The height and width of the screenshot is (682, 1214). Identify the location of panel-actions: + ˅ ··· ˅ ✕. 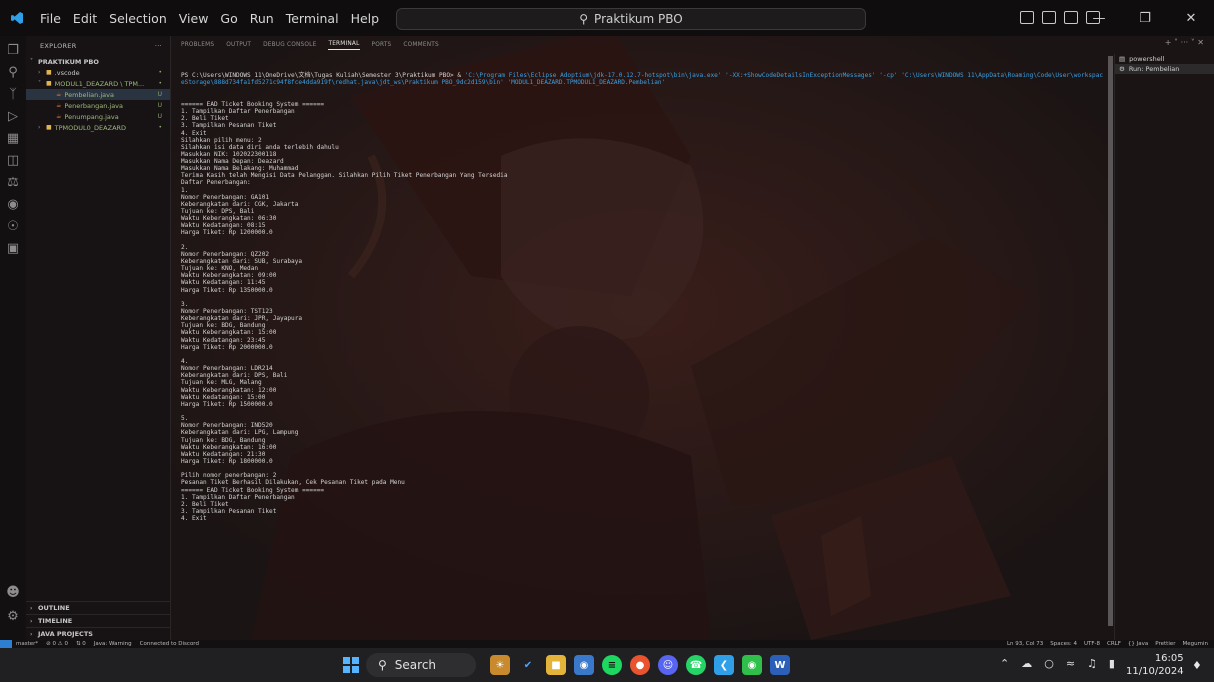
(1184, 42).